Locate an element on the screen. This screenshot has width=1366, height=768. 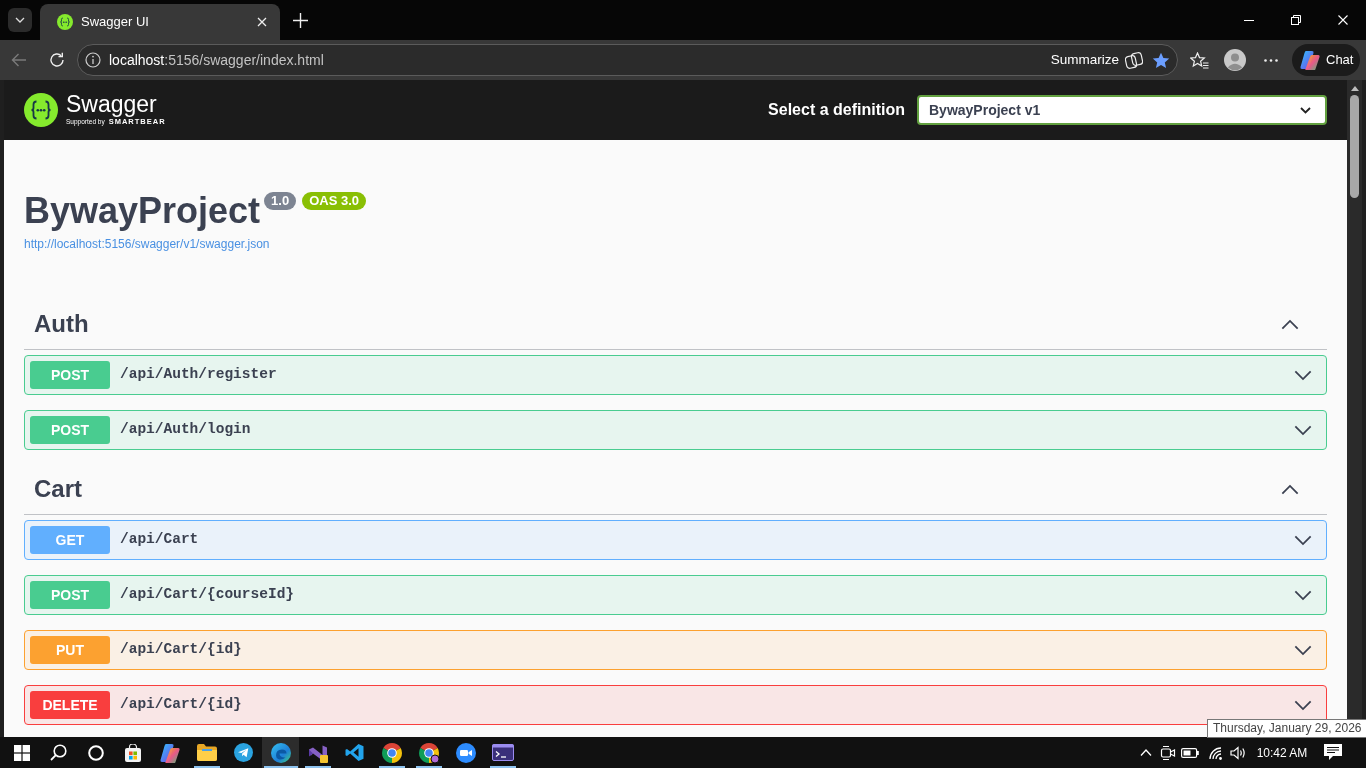
api-title: BywayProject is located at coordinates (142, 211).